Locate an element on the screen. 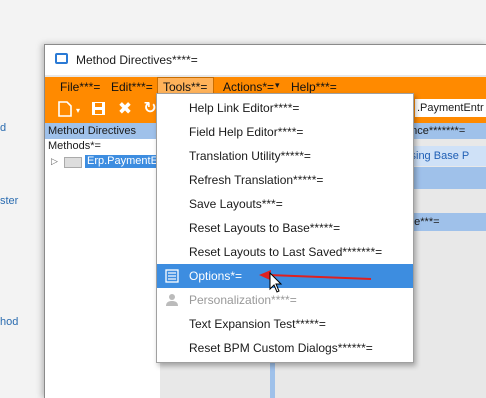 The height and width of the screenshot is (398, 486). window-title: Method Directives****= is located at coordinates (137, 60).